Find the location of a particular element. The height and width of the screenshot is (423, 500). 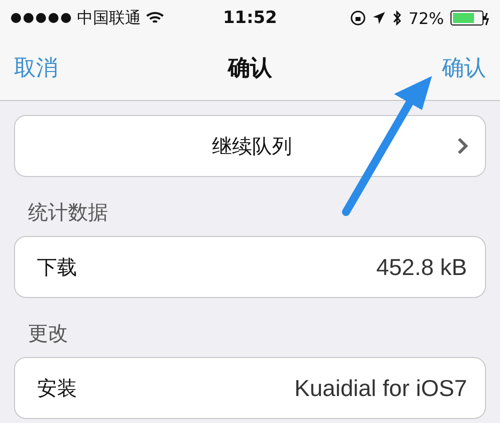

carrier-name: 中国联通 is located at coordinates (109, 18).